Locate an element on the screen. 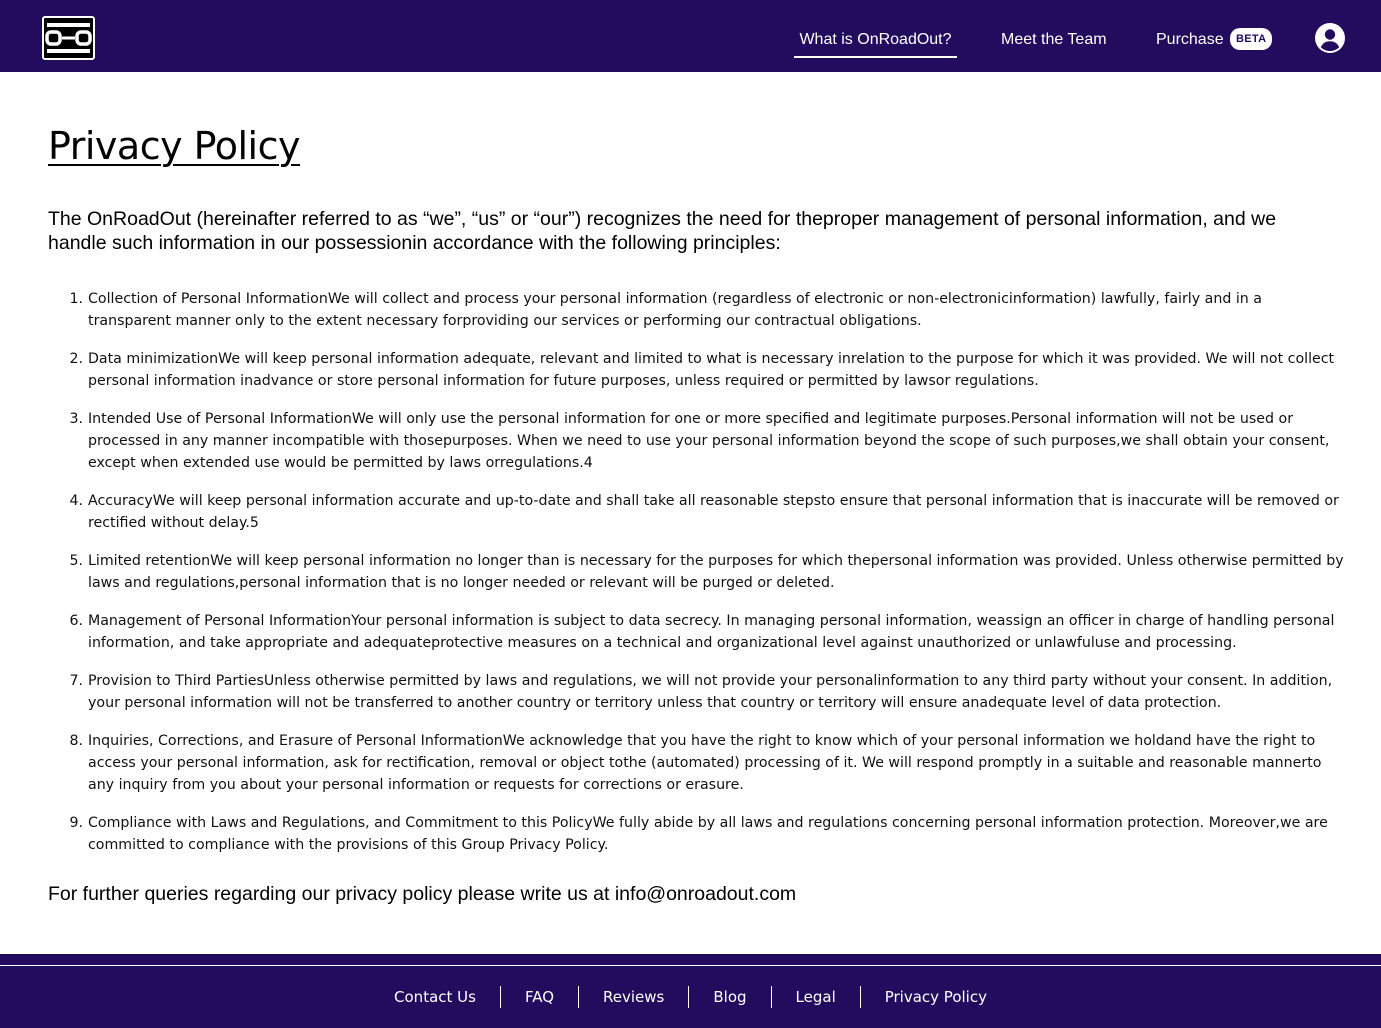  footer-link-legal: Legal is located at coordinates (816, 997).